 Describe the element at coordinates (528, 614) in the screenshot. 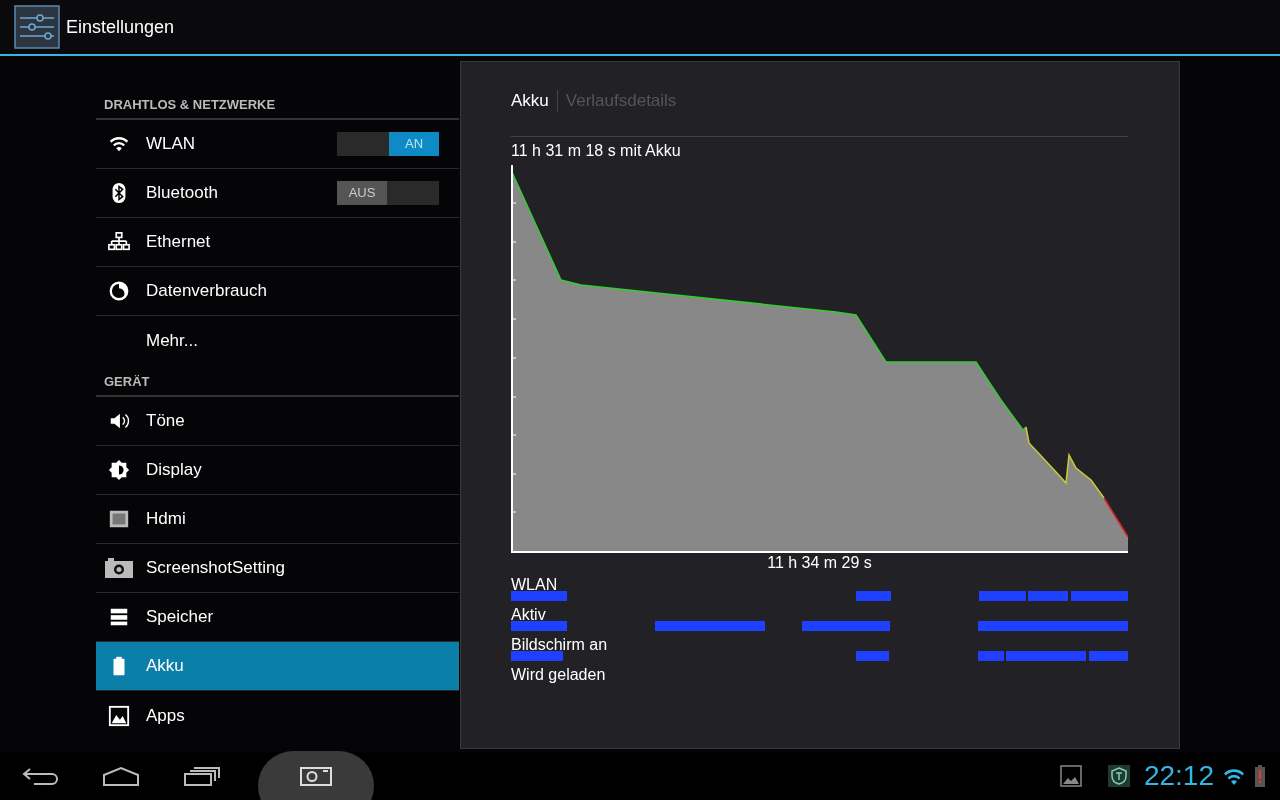

I see `status-row-label: Aktiv` at that location.